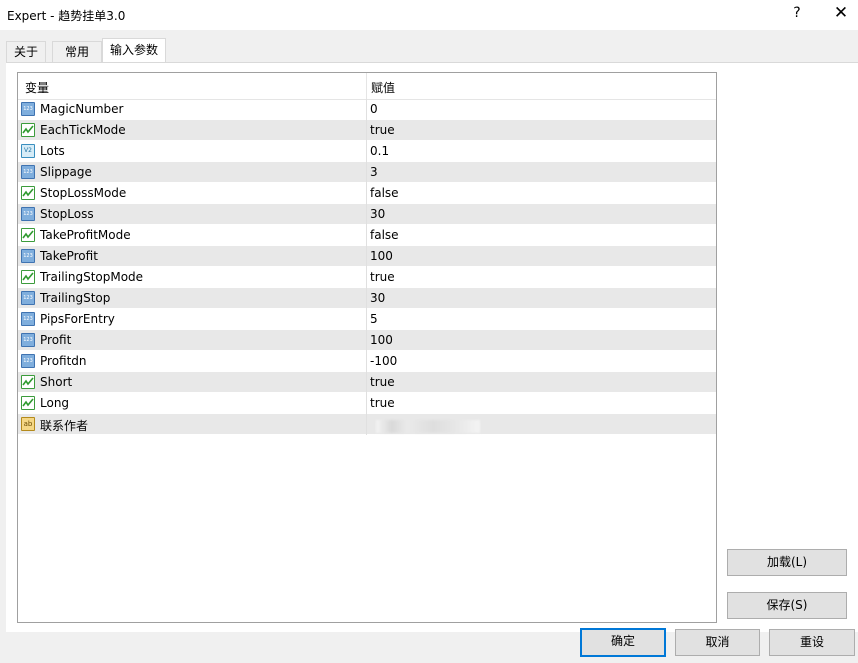 Image resolution: width=858 pixels, height=663 pixels. I want to click on parameter-row: TakeProfitMode false, so click(367, 235).